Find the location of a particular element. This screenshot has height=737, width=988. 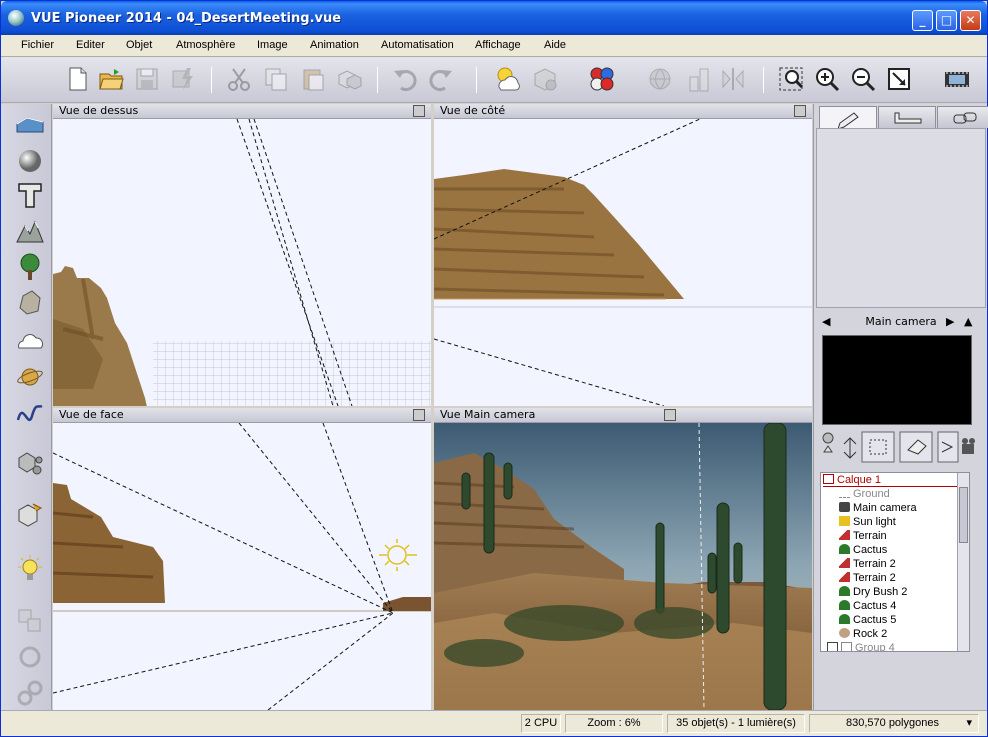

rotate-icon is located at coordinates (30, 657).